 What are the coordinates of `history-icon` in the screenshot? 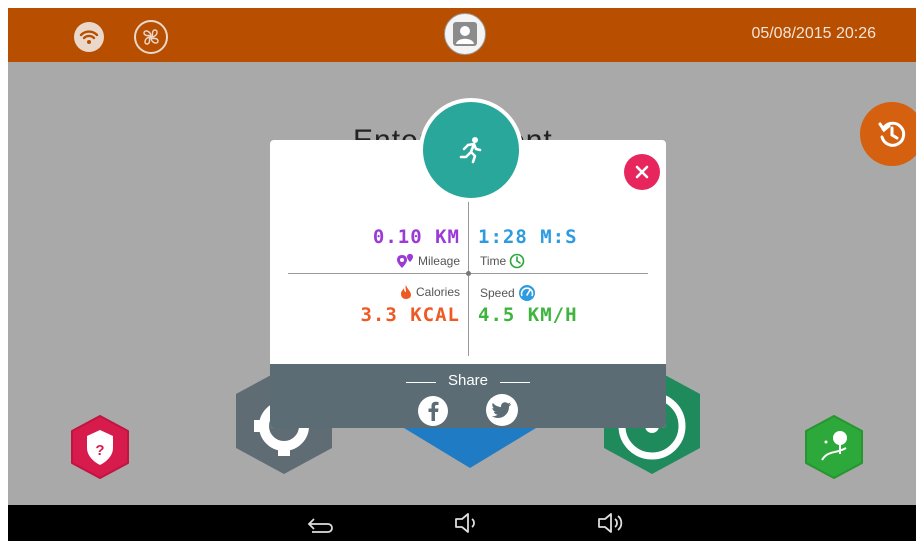 It's located at (888, 134).